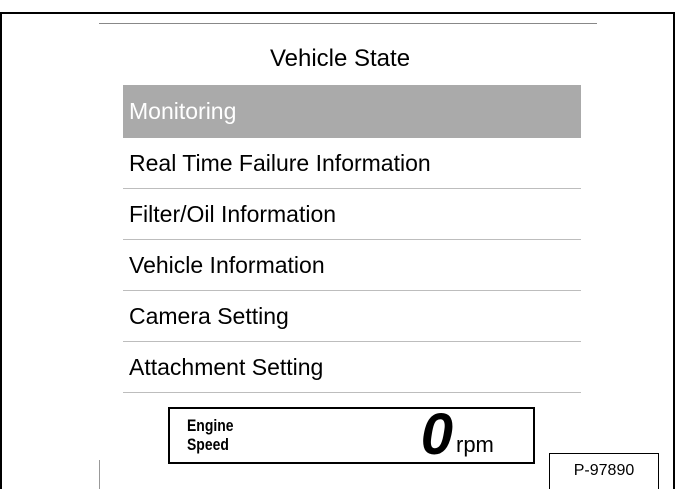 This screenshot has width=675, height=489. What do you see at coordinates (210, 435) in the screenshot?
I see `engine-speed-label: Engine Speed` at bounding box center [210, 435].